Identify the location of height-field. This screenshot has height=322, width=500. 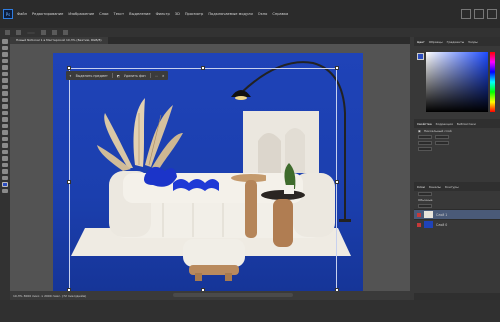
(442, 137).